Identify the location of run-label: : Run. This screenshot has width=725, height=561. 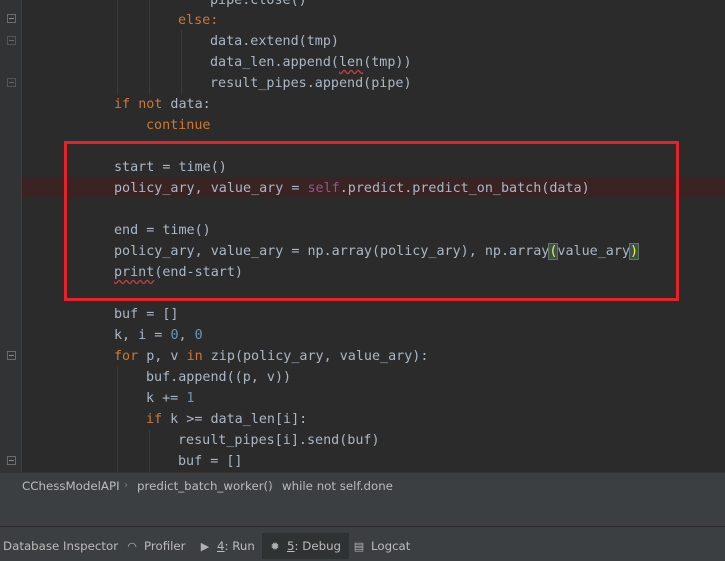
(239, 546).